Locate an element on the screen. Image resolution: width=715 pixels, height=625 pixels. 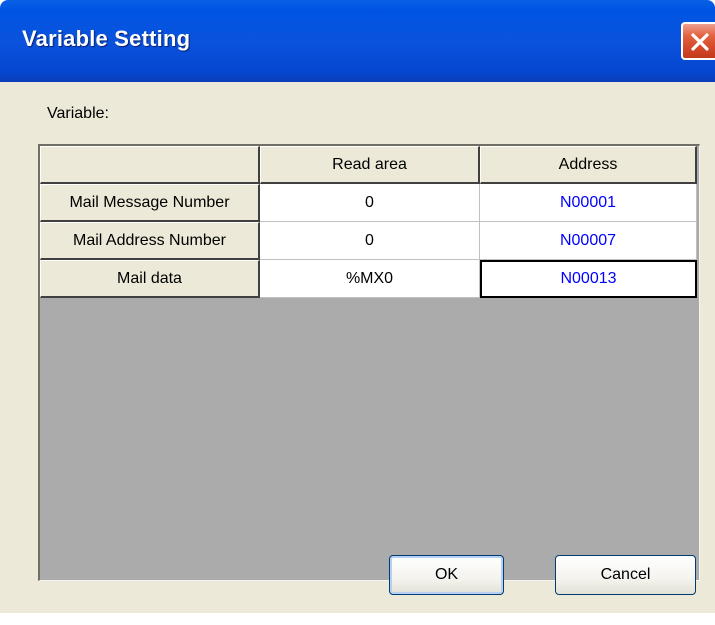
row-header-mail-data: Mail data is located at coordinates (150, 279).